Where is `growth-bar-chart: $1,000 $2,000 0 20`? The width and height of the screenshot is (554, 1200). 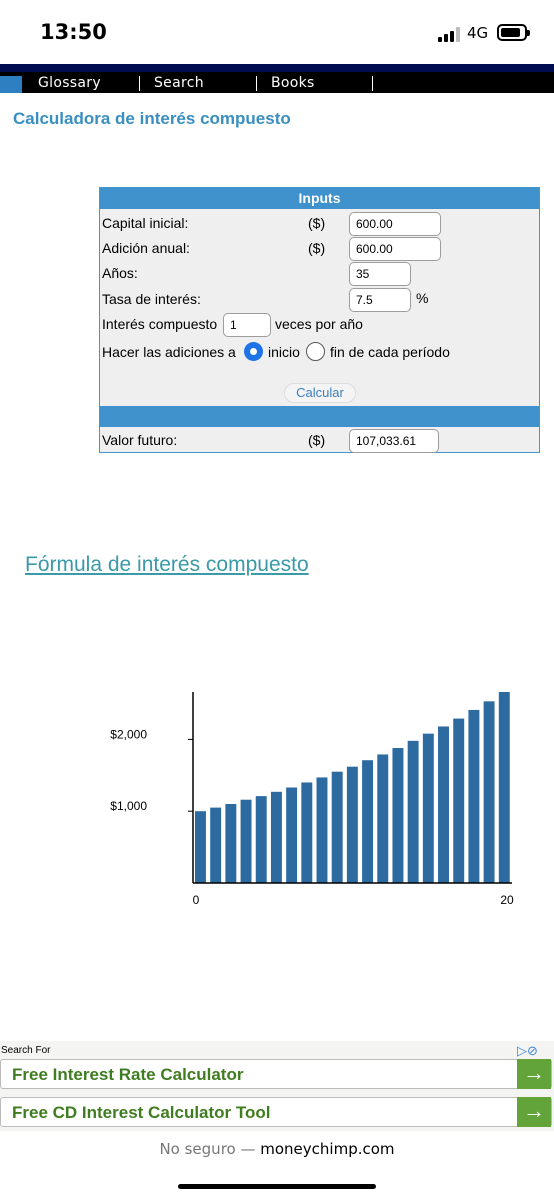 growth-bar-chart: $1,000 $2,000 0 20 is located at coordinates (312, 799).